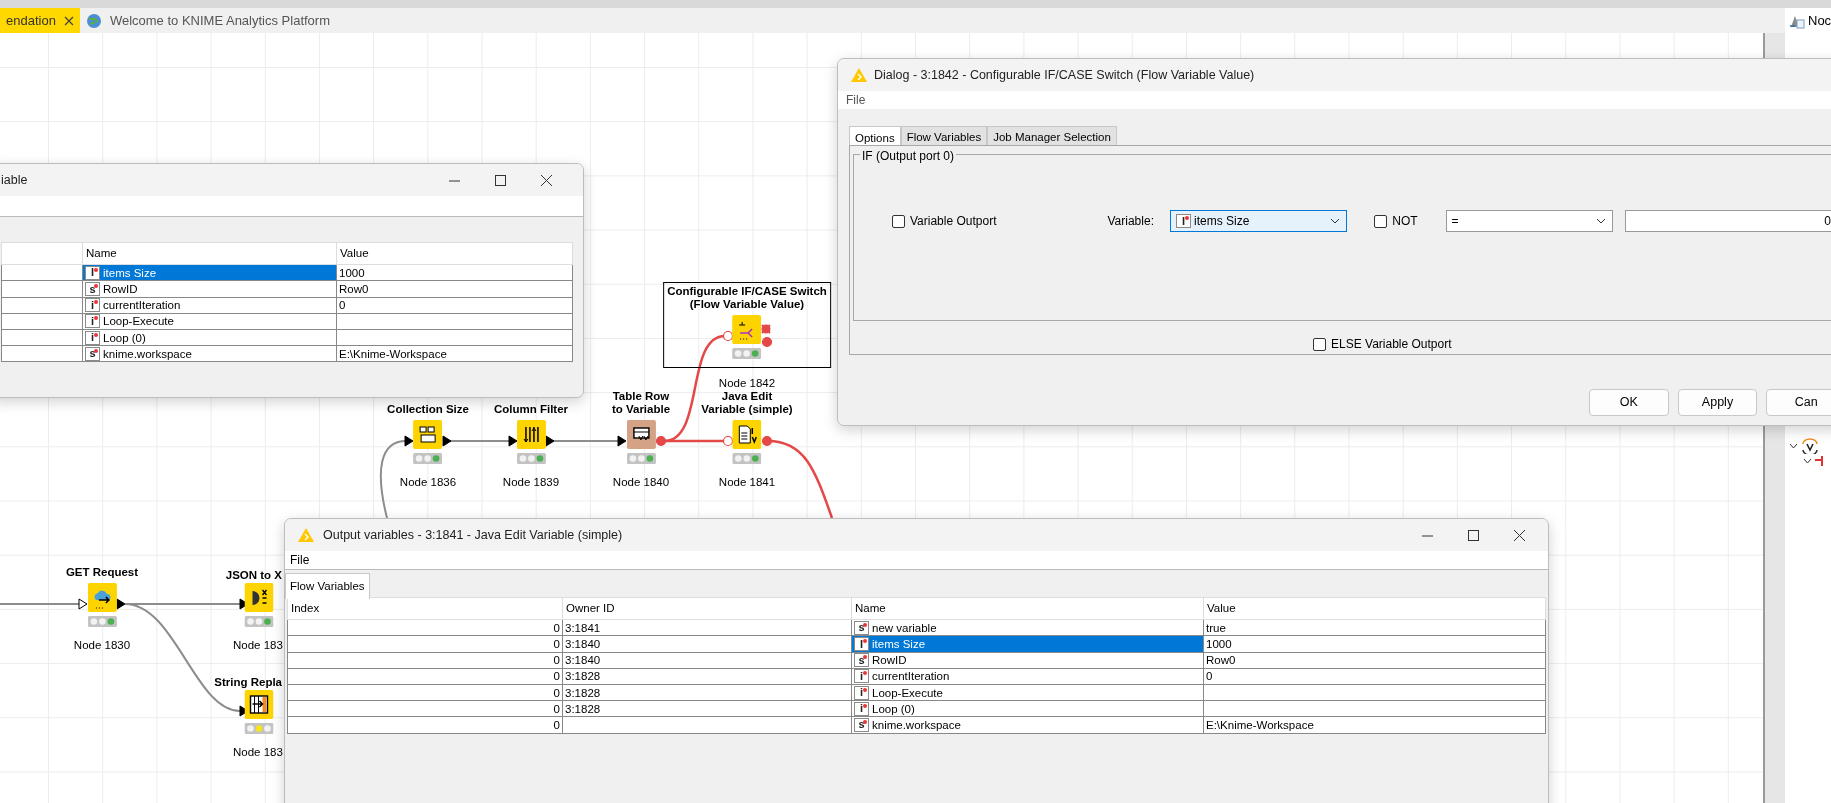  What do you see at coordinates (747, 329) in the screenshot?
I see `branch-arrows-icon` at bounding box center [747, 329].